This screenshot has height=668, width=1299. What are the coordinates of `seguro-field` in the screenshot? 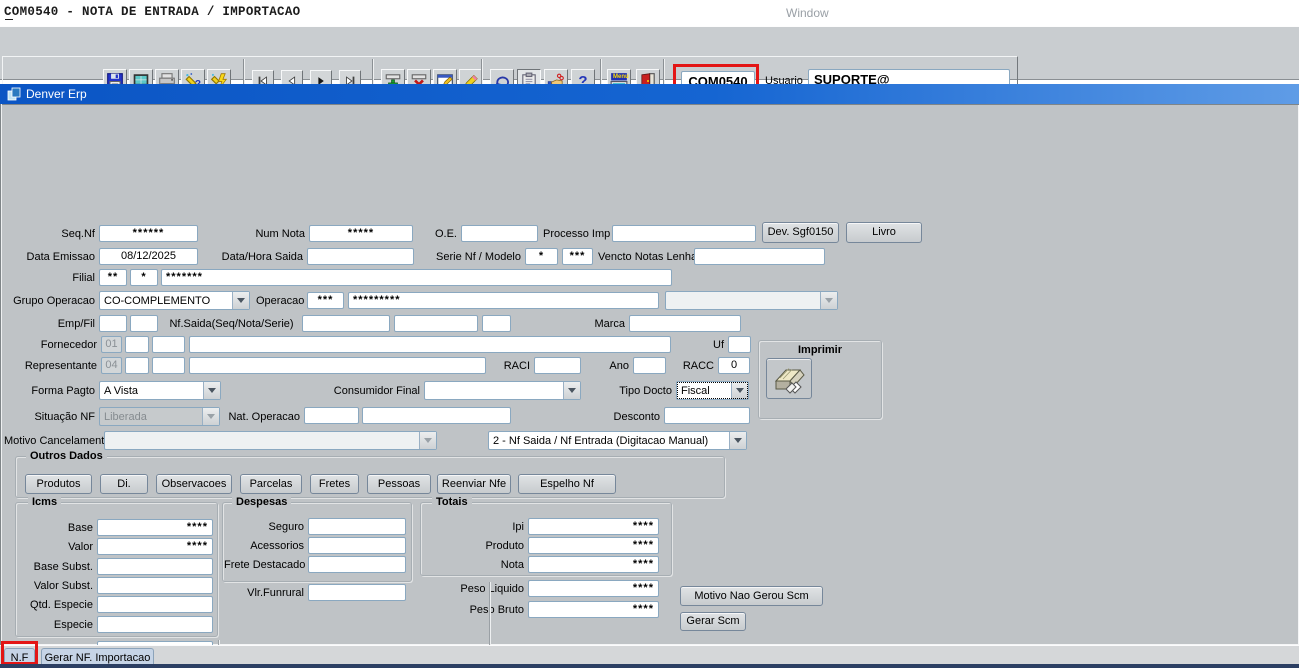 It's located at (357, 526).